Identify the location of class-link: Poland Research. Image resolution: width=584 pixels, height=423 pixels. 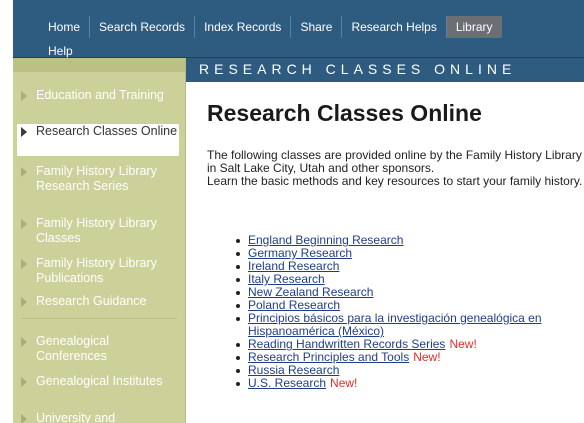
(294, 305).